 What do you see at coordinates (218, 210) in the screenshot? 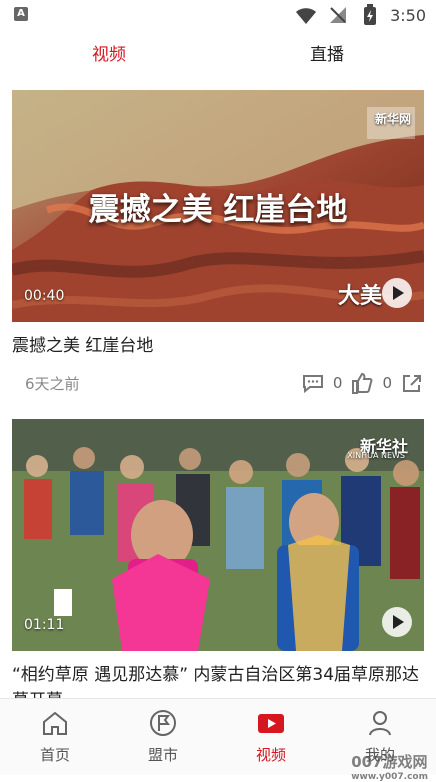
I see `thumbnail-overlay-title: 震撼之美 红崖台地` at bounding box center [218, 210].